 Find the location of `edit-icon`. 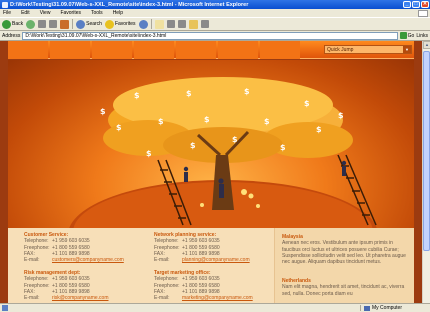

edit-icon is located at coordinates (181, 24).